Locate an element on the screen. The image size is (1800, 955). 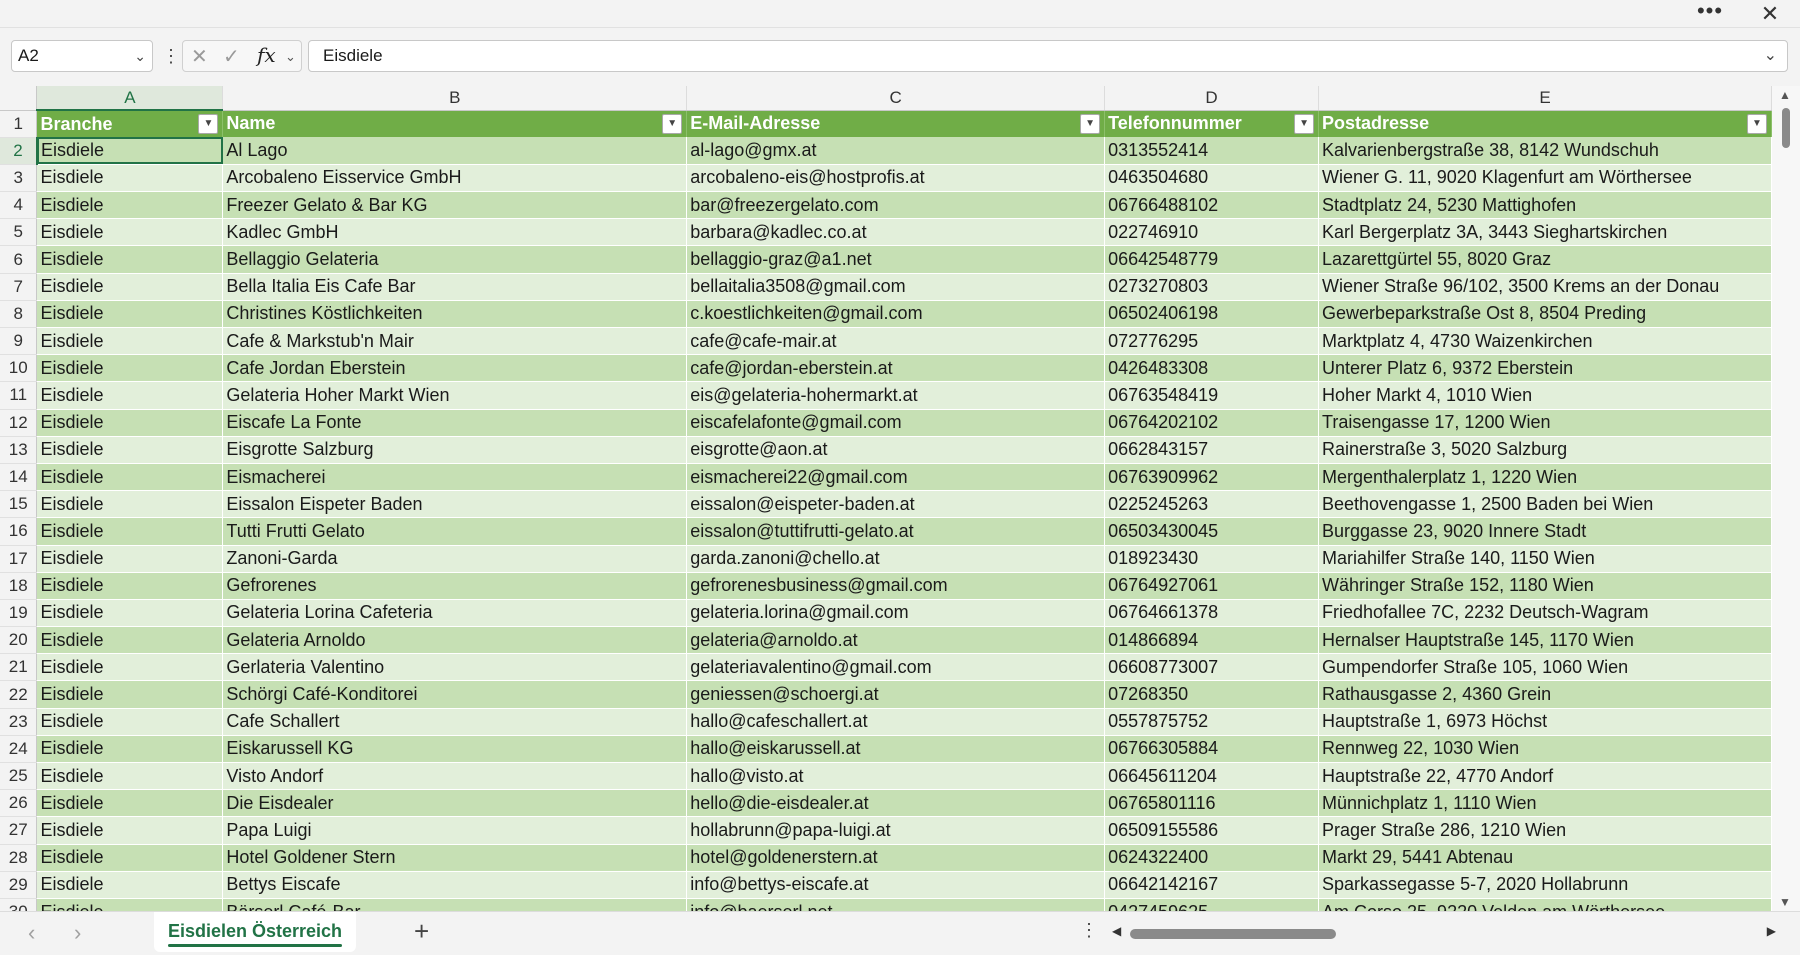
cell-email: eis@gelateria-hohermarkt.at is located at coordinates (896, 395).